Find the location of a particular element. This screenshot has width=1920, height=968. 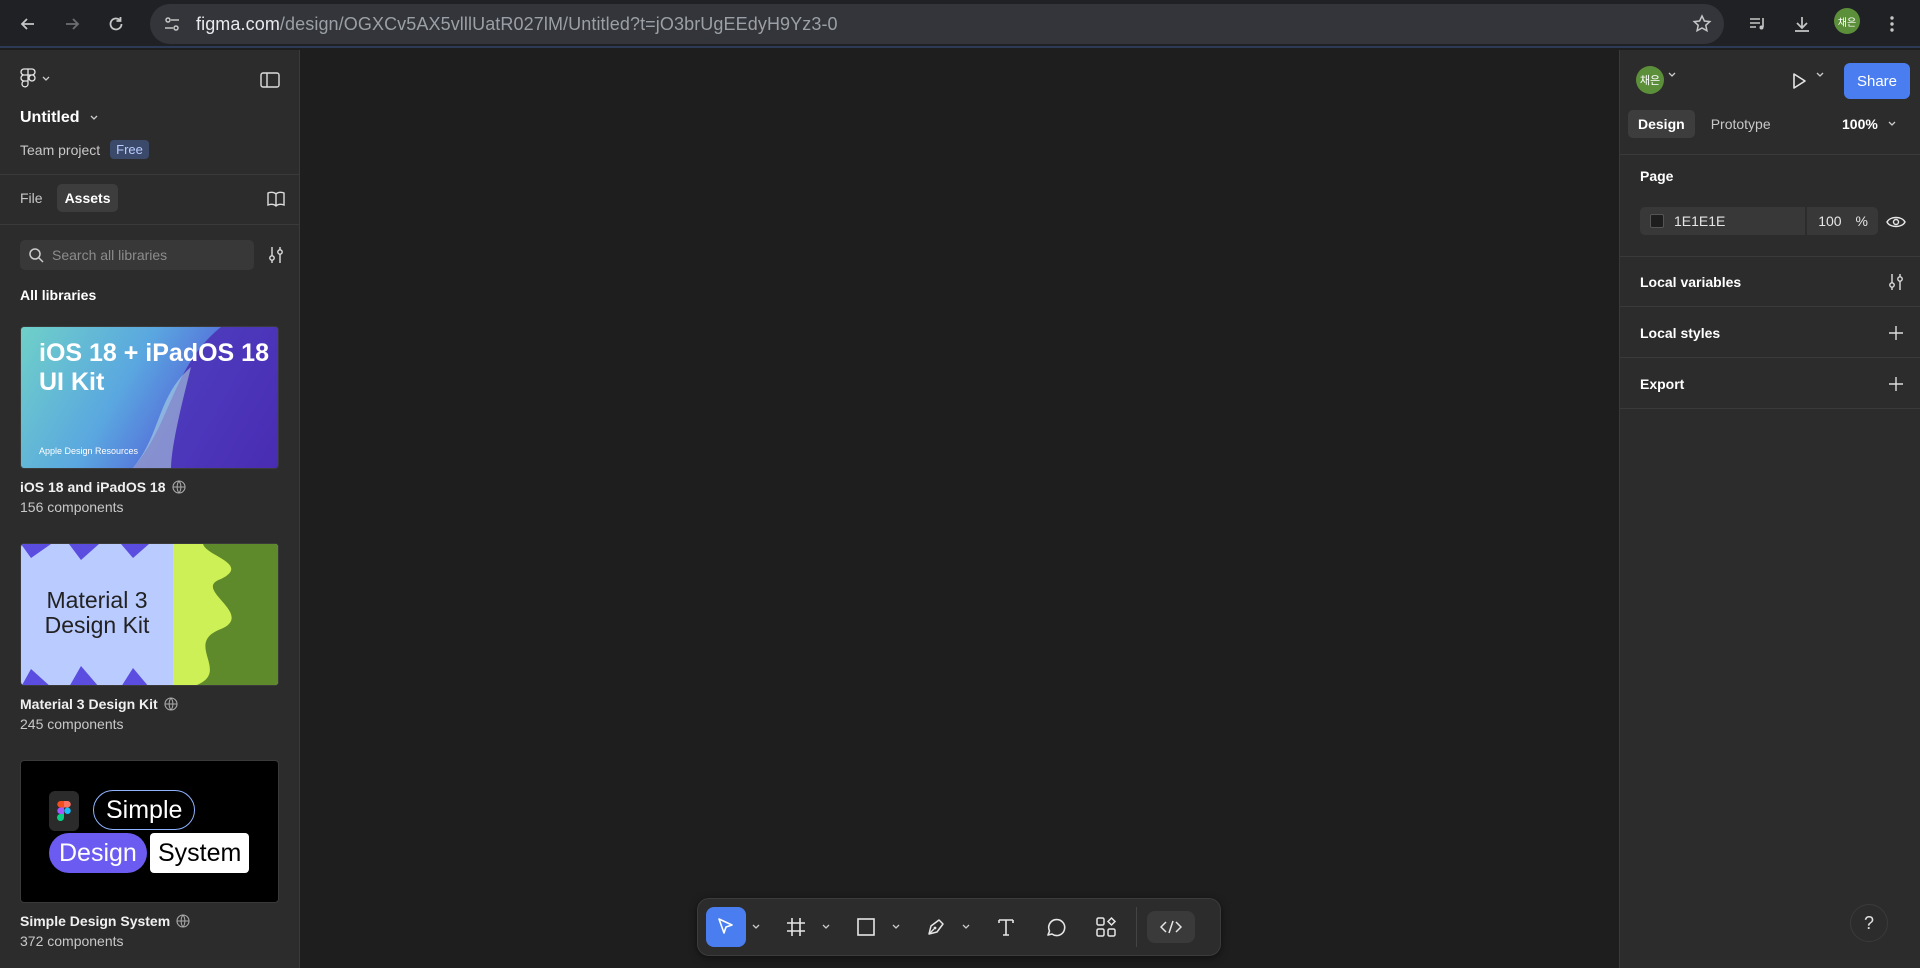

page-color-hex: 1E1E1E is located at coordinates (1700, 221).